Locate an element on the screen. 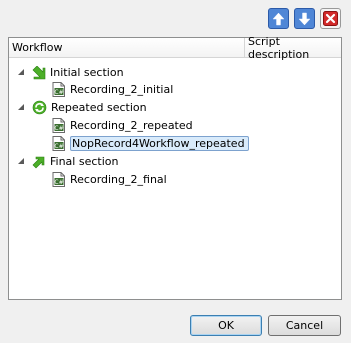  tree-item-label: Recording_2_initial is located at coordinates (122, 89).